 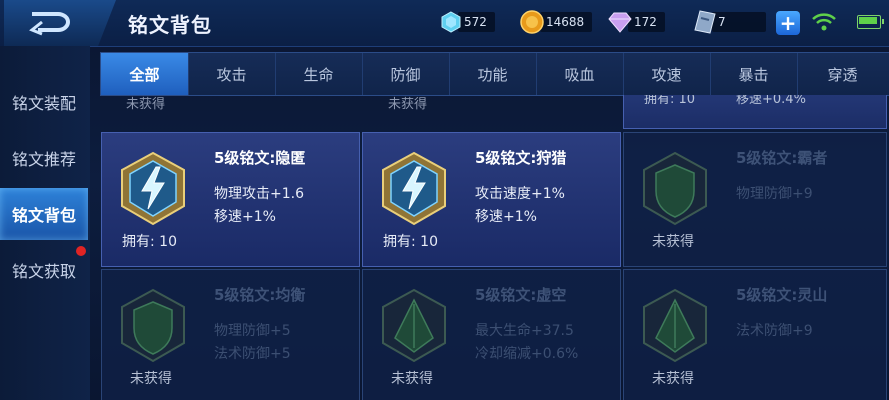 I want to click on inscription-card: 5级铭文:隐匿 物理攻击+1.6 移速+1% 拥有: 10, so click(x=230, y=199).